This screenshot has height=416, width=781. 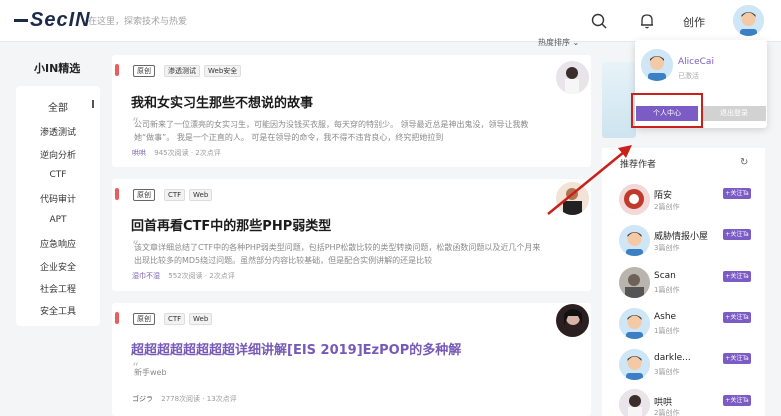 What do you see at coordinates (58, 310) in the screenshot?
I see `sidebar-item-tools: 安全工具` at bounding box center [58, 310].